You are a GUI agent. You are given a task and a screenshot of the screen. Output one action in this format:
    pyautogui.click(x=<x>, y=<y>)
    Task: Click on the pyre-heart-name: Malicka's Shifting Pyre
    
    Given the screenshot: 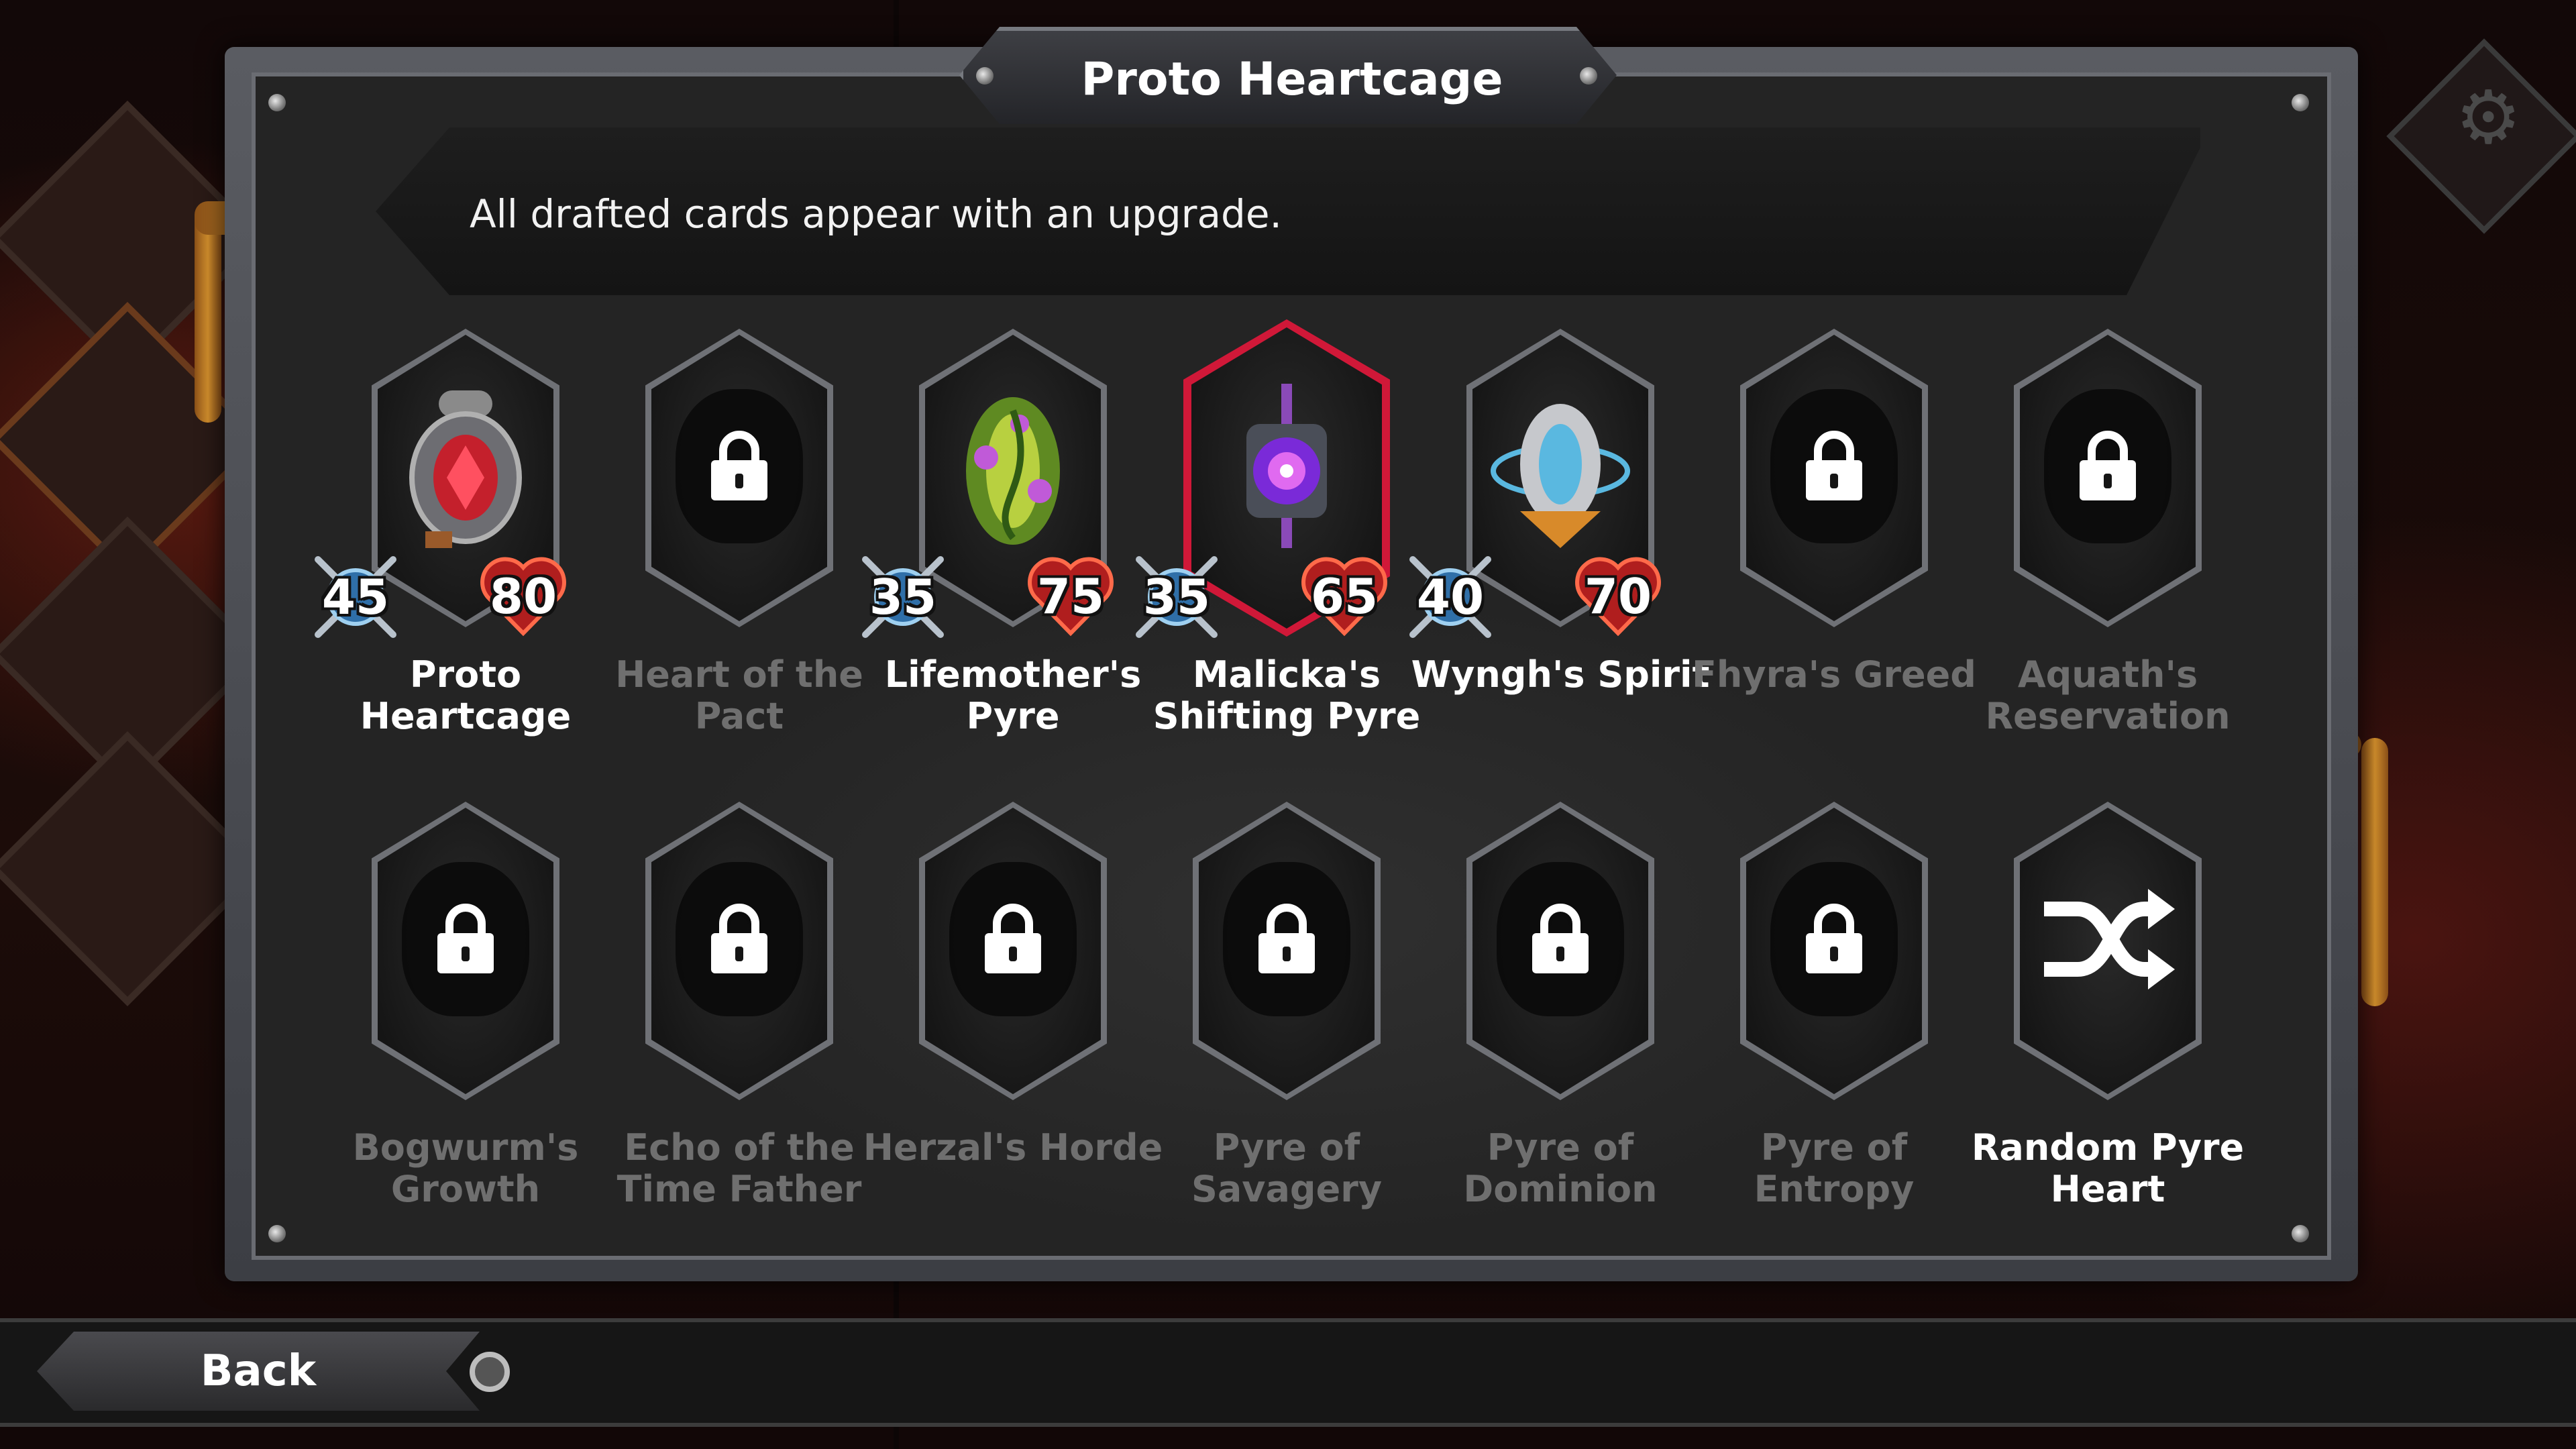 What is the action you would take?
    pyautogui.click(x=1286, y=695)
    